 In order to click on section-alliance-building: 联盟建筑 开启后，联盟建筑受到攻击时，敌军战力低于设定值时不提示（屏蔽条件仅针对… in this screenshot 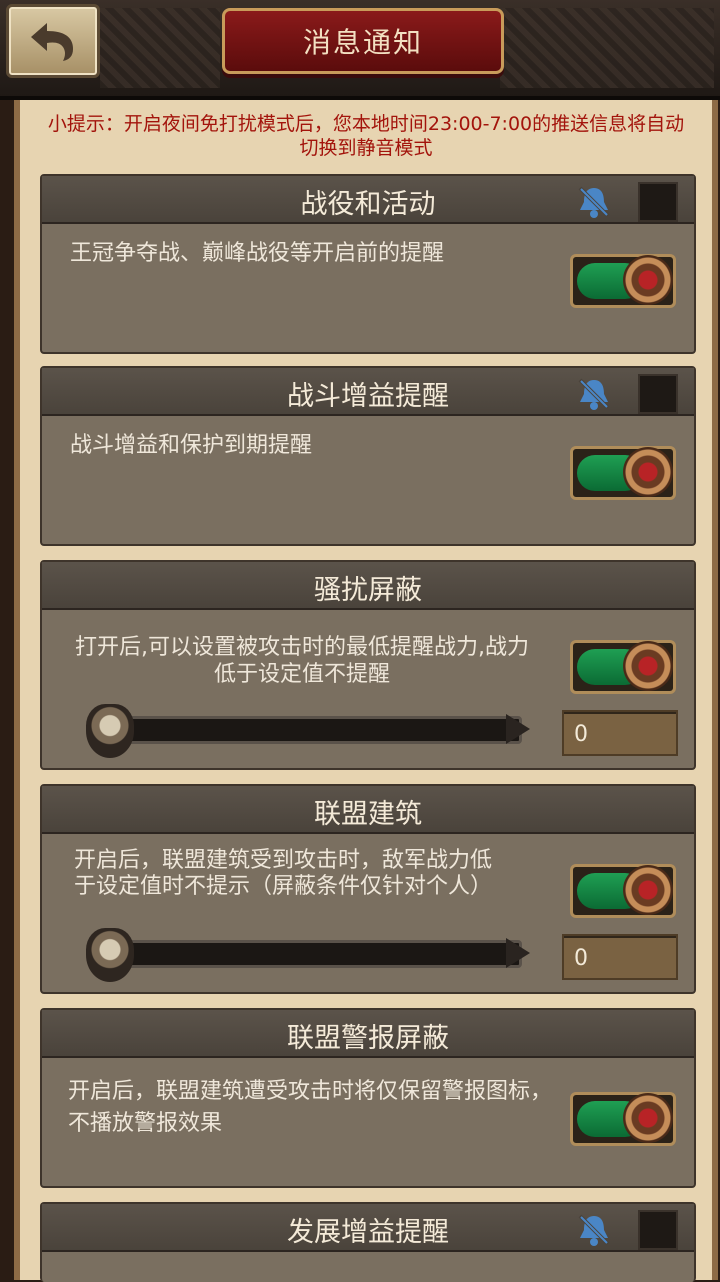, I will do `click(368, 889)`.